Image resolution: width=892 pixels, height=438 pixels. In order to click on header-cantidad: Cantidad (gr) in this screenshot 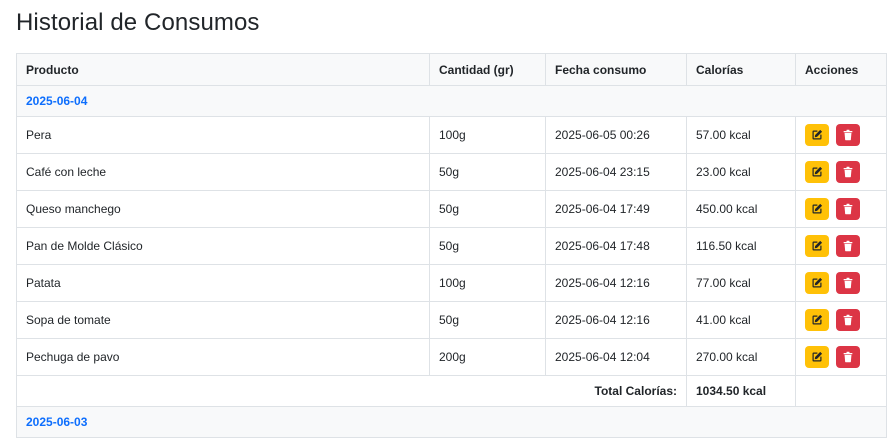, I will do `click(487, 69)`.